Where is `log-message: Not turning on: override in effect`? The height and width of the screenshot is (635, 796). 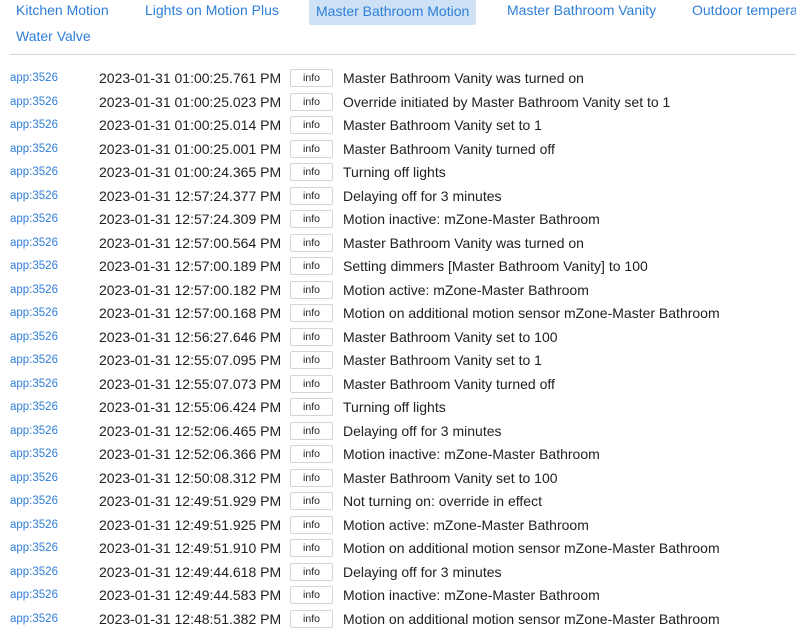 log-message: Not turning on: override in effect is located at coordinates (442, 501).